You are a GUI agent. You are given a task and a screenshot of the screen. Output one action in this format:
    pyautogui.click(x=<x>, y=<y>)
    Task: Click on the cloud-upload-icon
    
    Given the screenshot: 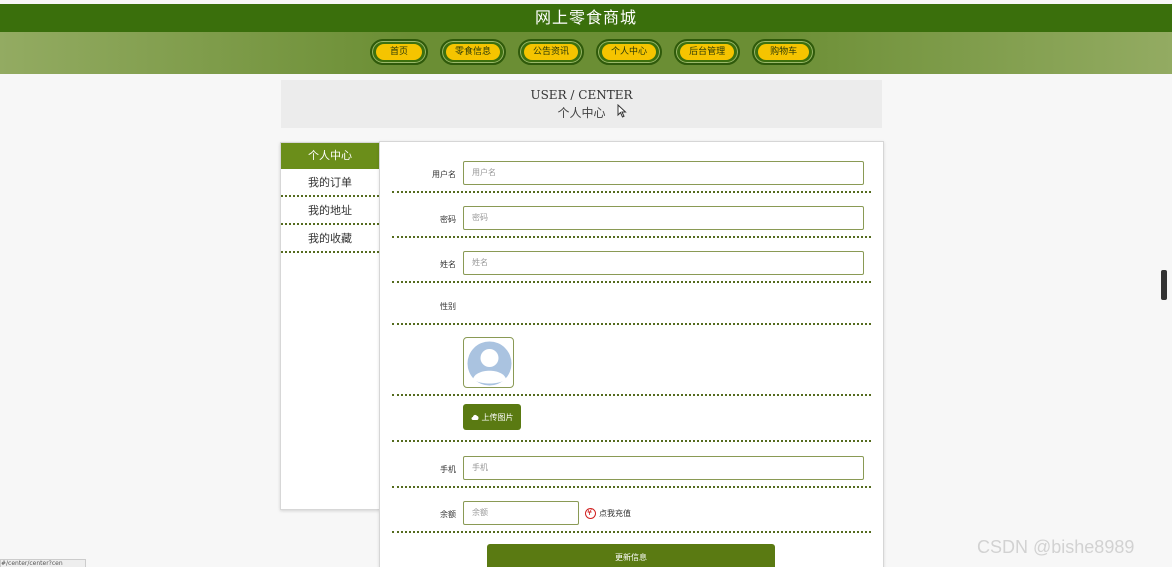 What is the action you would take?
    pyautogui.click(x=474, y=417)
    